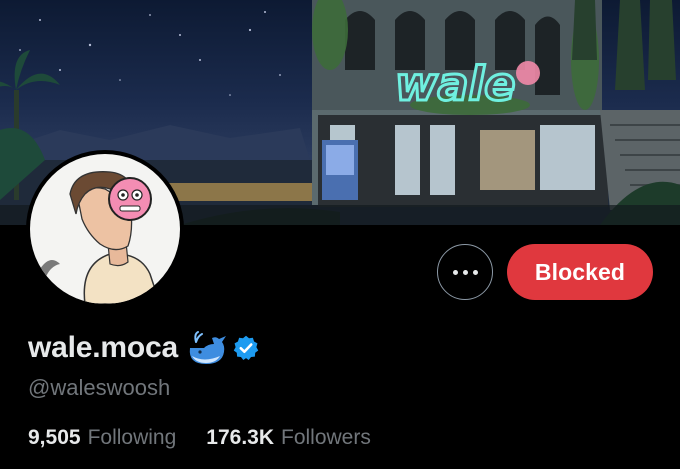 This screenshot has height=469, width=680. Describe the element at coordinates (580, 272) in the screenshot. I see `blocked-button: Blocked` at that location.